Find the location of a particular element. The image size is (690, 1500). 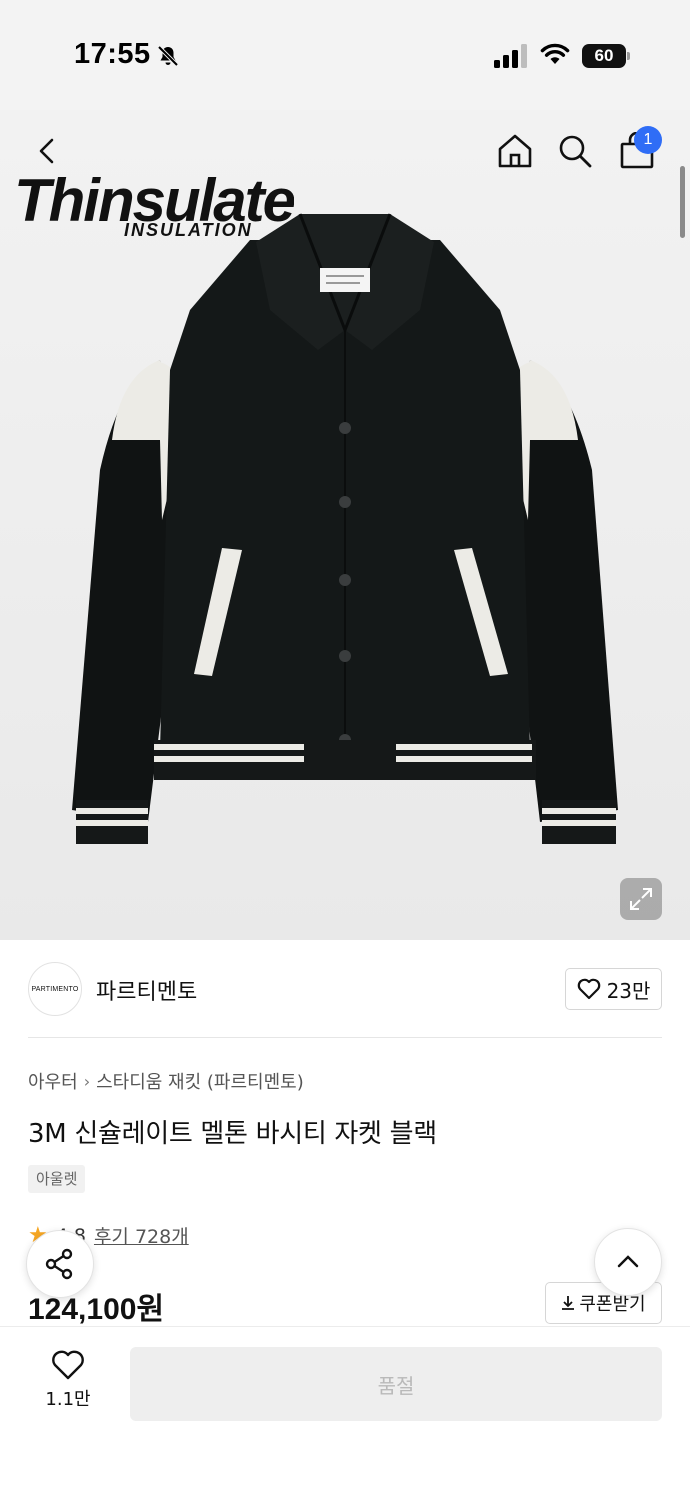

thinsulate-logo-subtext: INSULATION is located at coordinates (188, 230).